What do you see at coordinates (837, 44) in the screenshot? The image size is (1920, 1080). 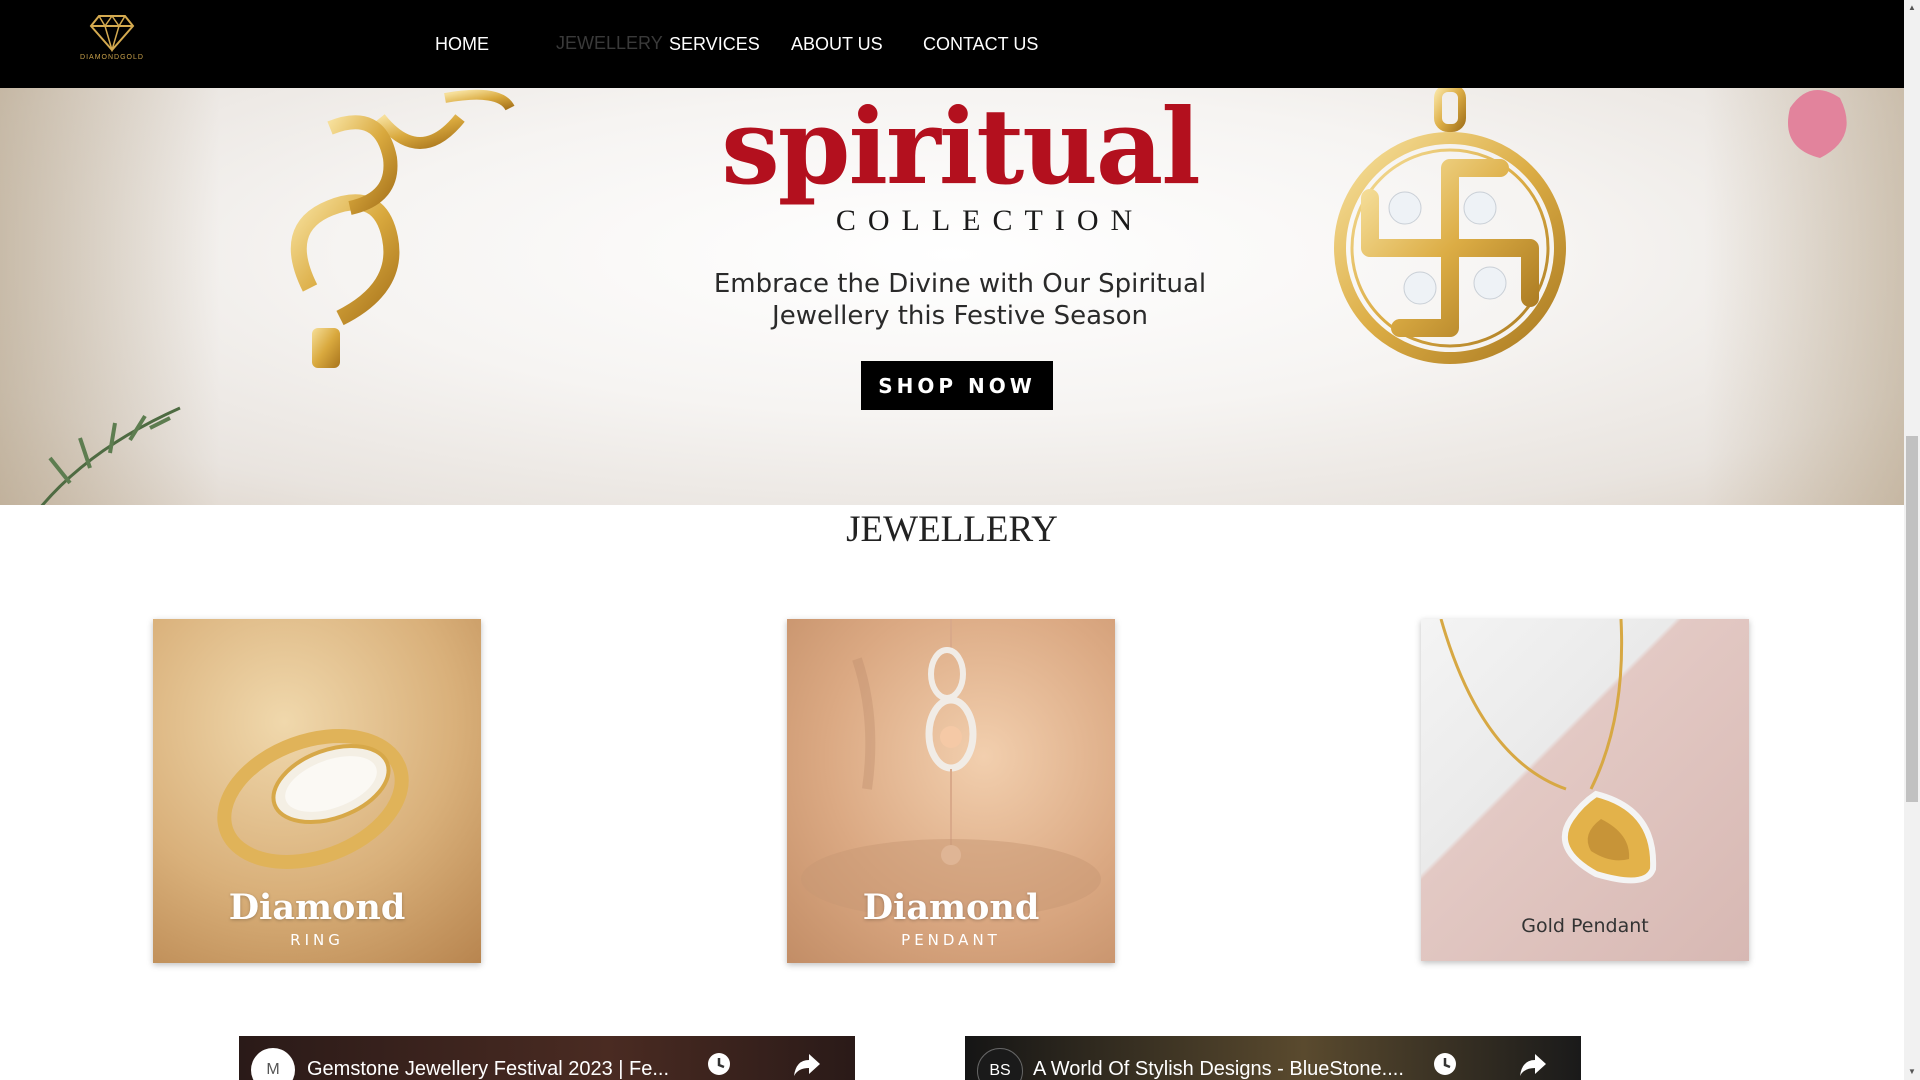 I see `nav-about-us: ABOUT US` at bounding box center [837, 44].